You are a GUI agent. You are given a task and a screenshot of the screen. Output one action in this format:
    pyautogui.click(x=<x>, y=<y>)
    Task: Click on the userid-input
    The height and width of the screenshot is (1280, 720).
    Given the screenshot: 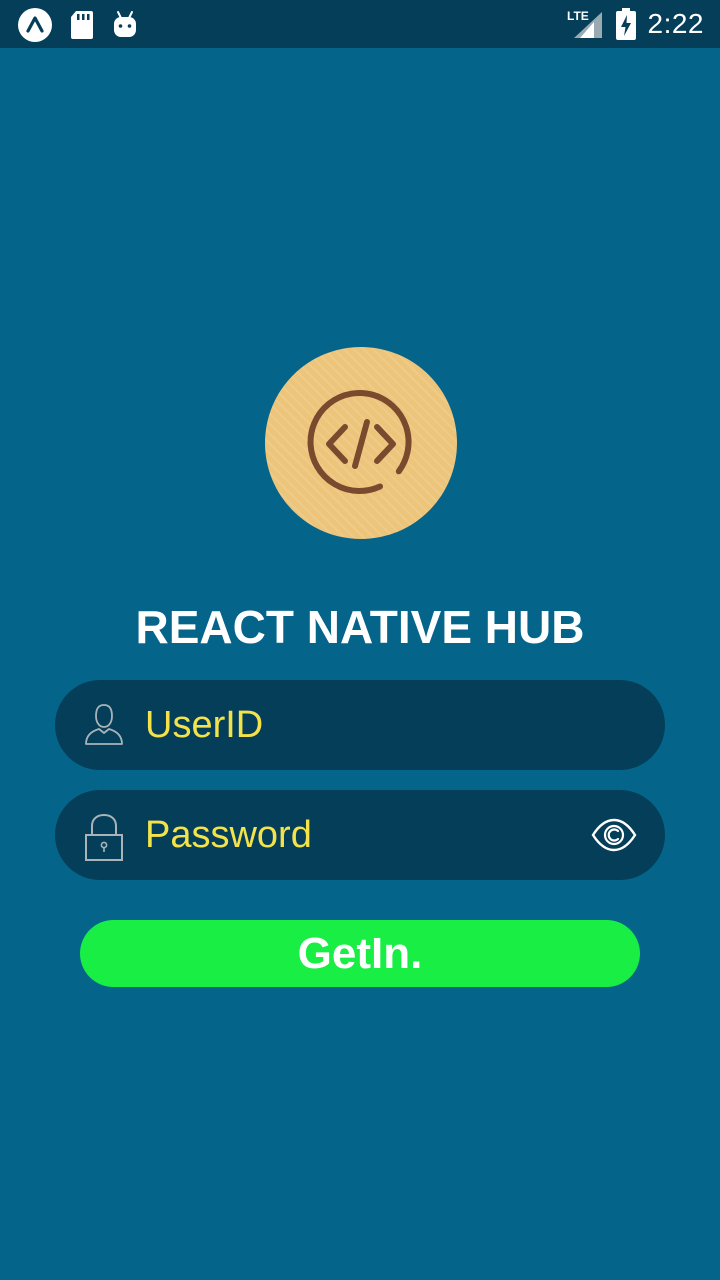 What is the action you would take?
    pyautogui.click(x=355, y=725)
    